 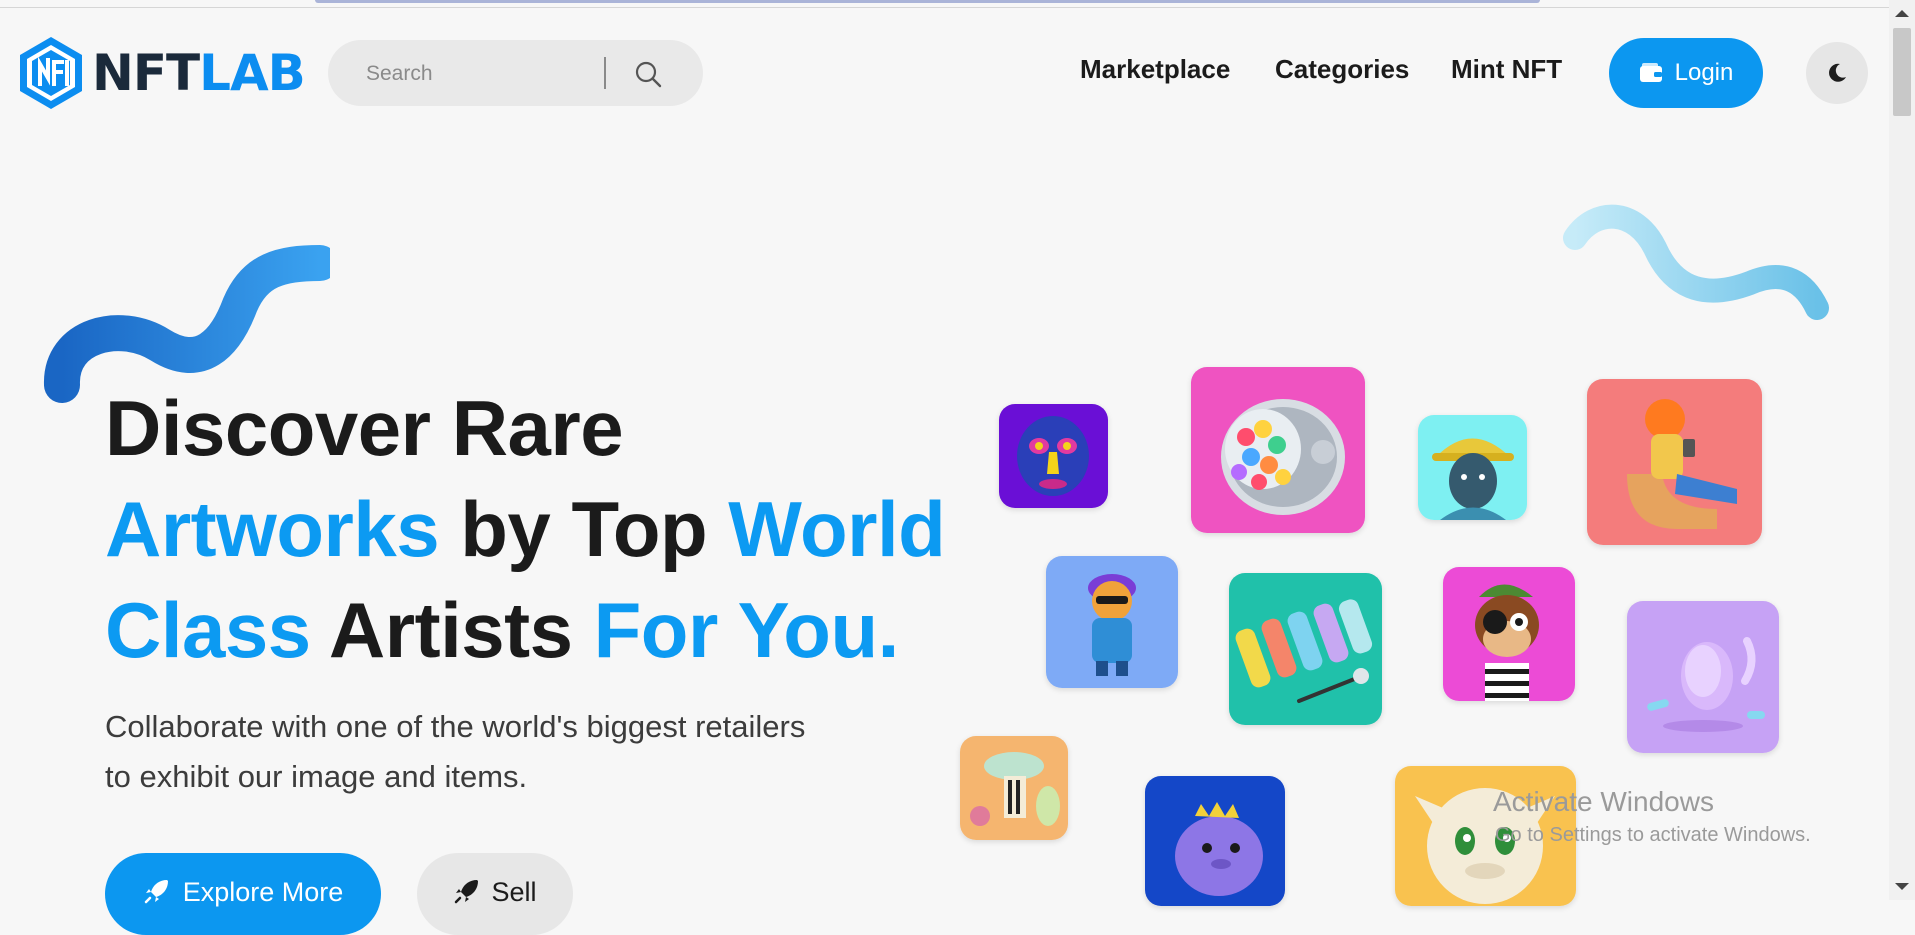 I want to click on nft-tile-monkey, so click(x=1509, y=634).